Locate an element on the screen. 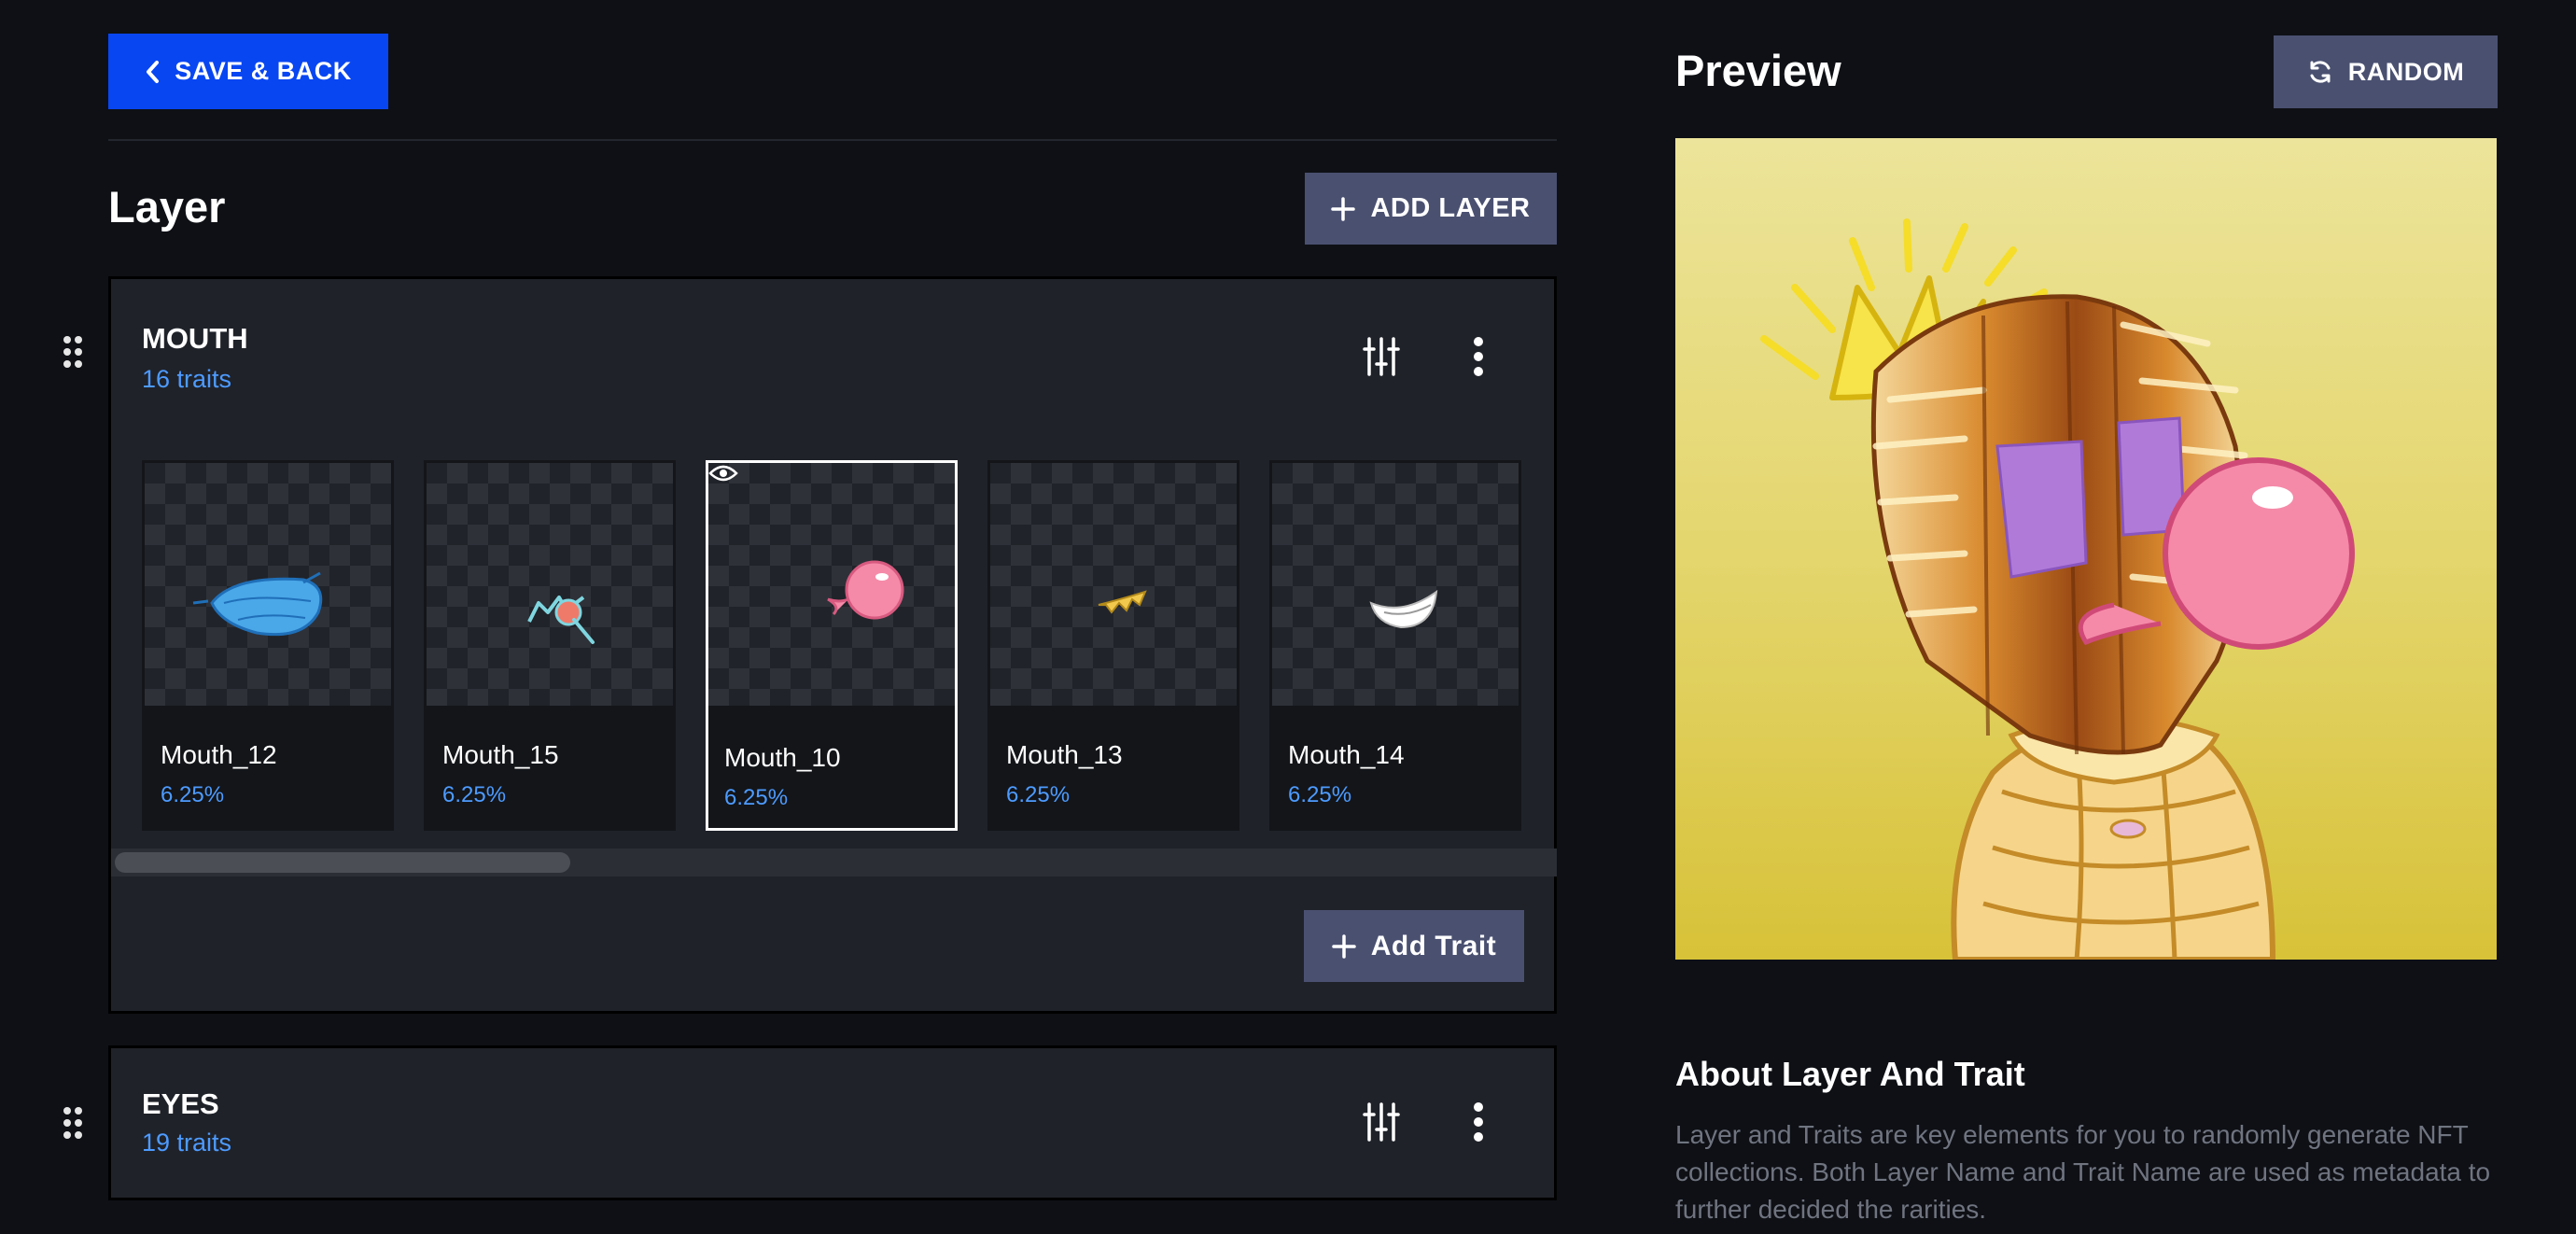 The height and width of the screenshot is (1234, 2576). add-trait-button: Add Trait is located at coordinates (1414, 946).